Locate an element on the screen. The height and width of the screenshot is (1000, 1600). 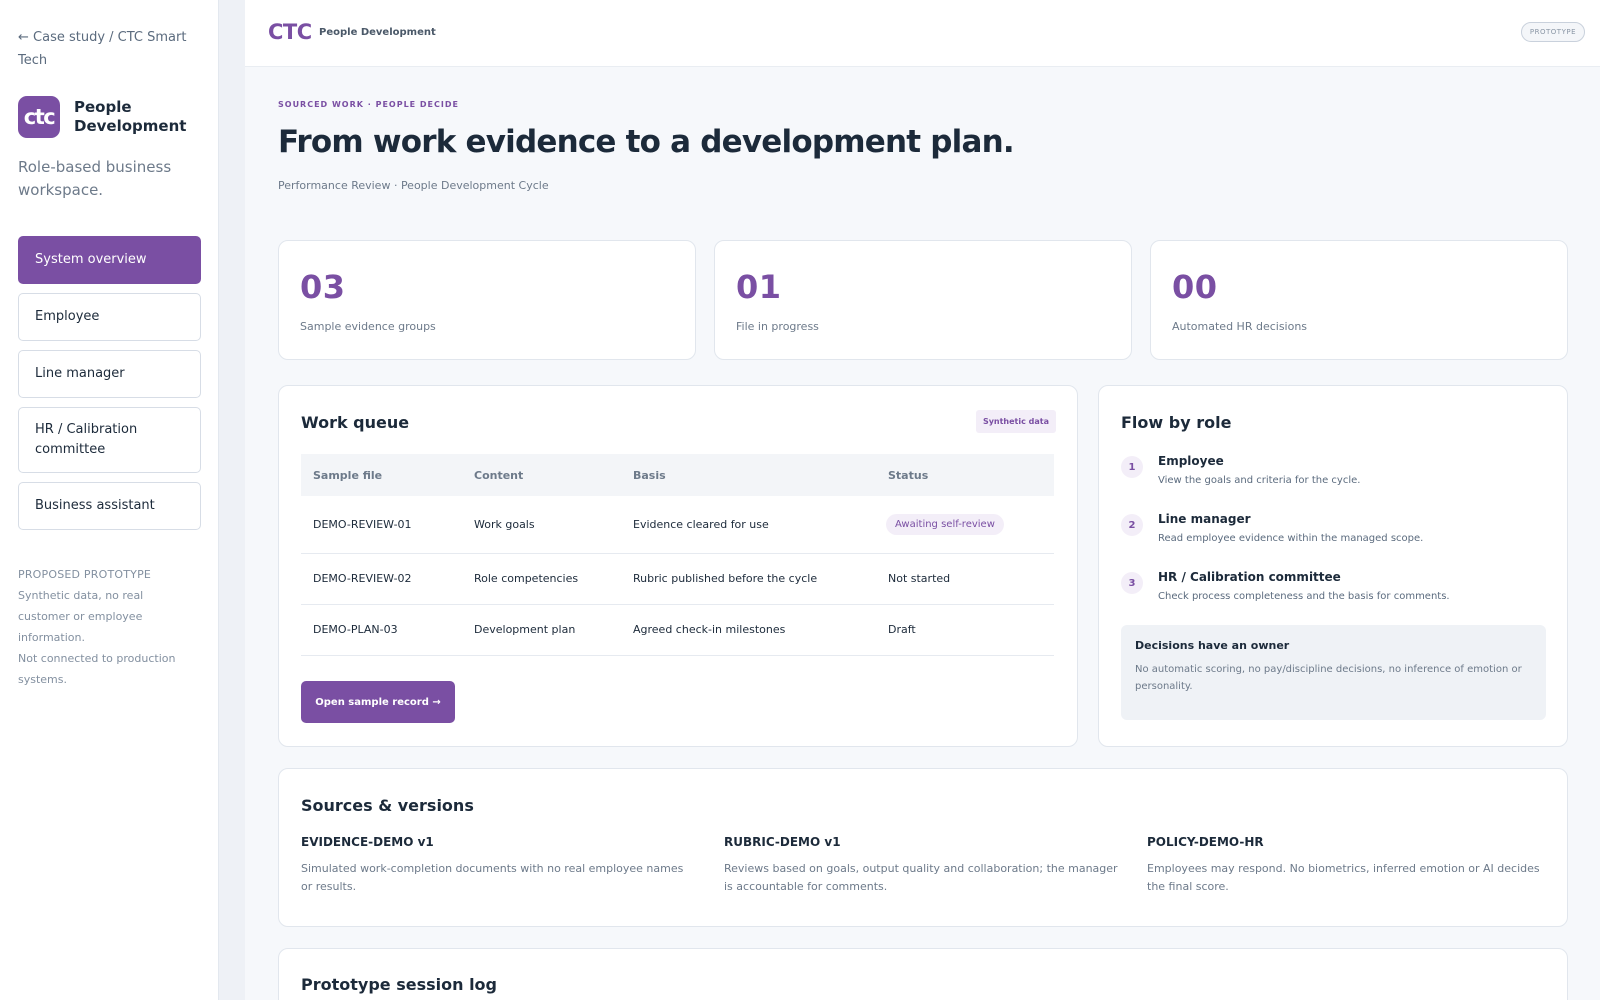
nav-item-hr-calibration: HR / Calibration committee is located at coordinates (109, 440).